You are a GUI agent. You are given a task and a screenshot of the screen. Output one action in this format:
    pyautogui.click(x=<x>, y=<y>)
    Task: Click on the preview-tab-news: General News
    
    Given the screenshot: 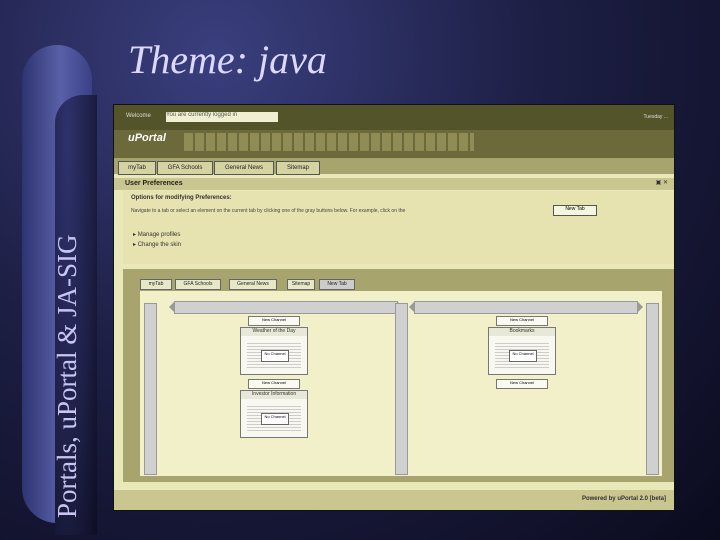 What is the action you would take?
    pyautogui.click(x=253, y=284)
    